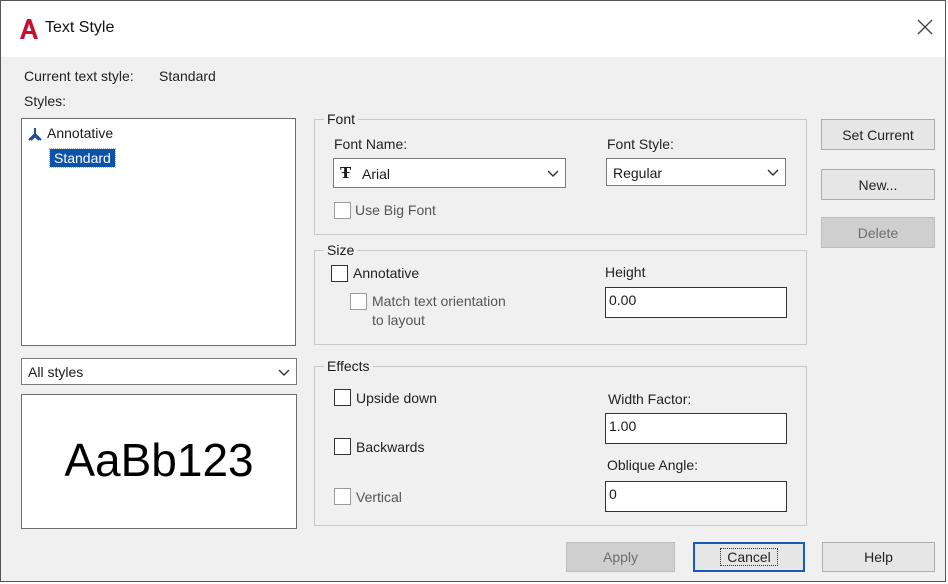 This screenshot has width=948, height=584. What do you see at coordinates (339, 273) in the screenshot?
I see `annotative-checkbox` at bounding box center [339, 273].